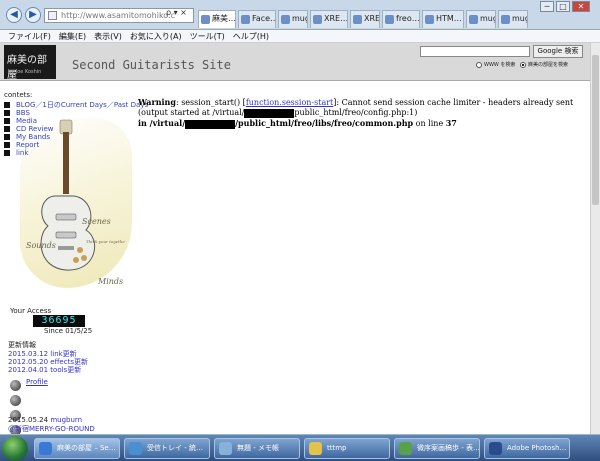 Image resolution: width=600 pixels, height=461 pixels. I want to click on menu-bar: ファイル(F) 編集(E) 表示(V) お気に入り(A) ツール(T) ヘルプ(H), so click(300, 36).